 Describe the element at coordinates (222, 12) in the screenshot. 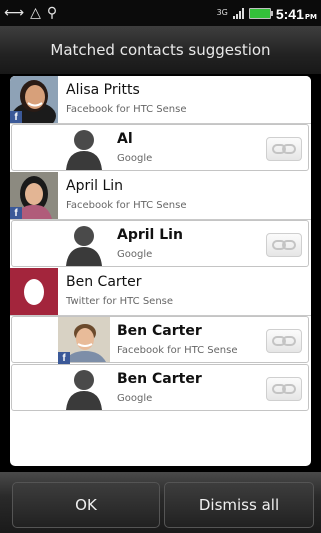

I see `network-type-label: 3G` at that location.